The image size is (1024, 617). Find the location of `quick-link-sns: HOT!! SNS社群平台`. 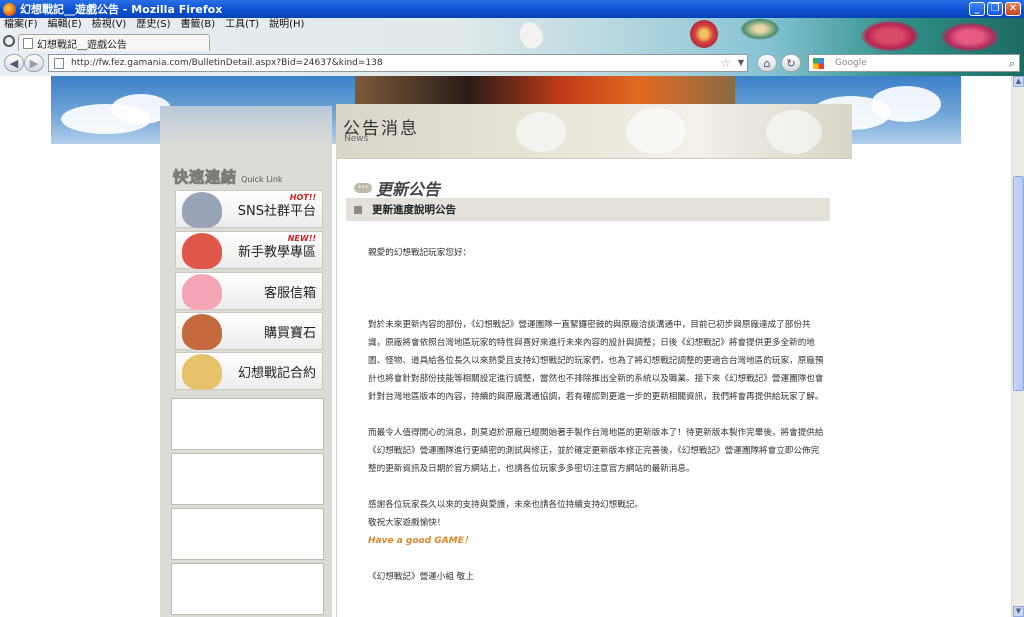

quick-link-sns: HOT!! SNS社群平台 is located at coordinates (249, 209).